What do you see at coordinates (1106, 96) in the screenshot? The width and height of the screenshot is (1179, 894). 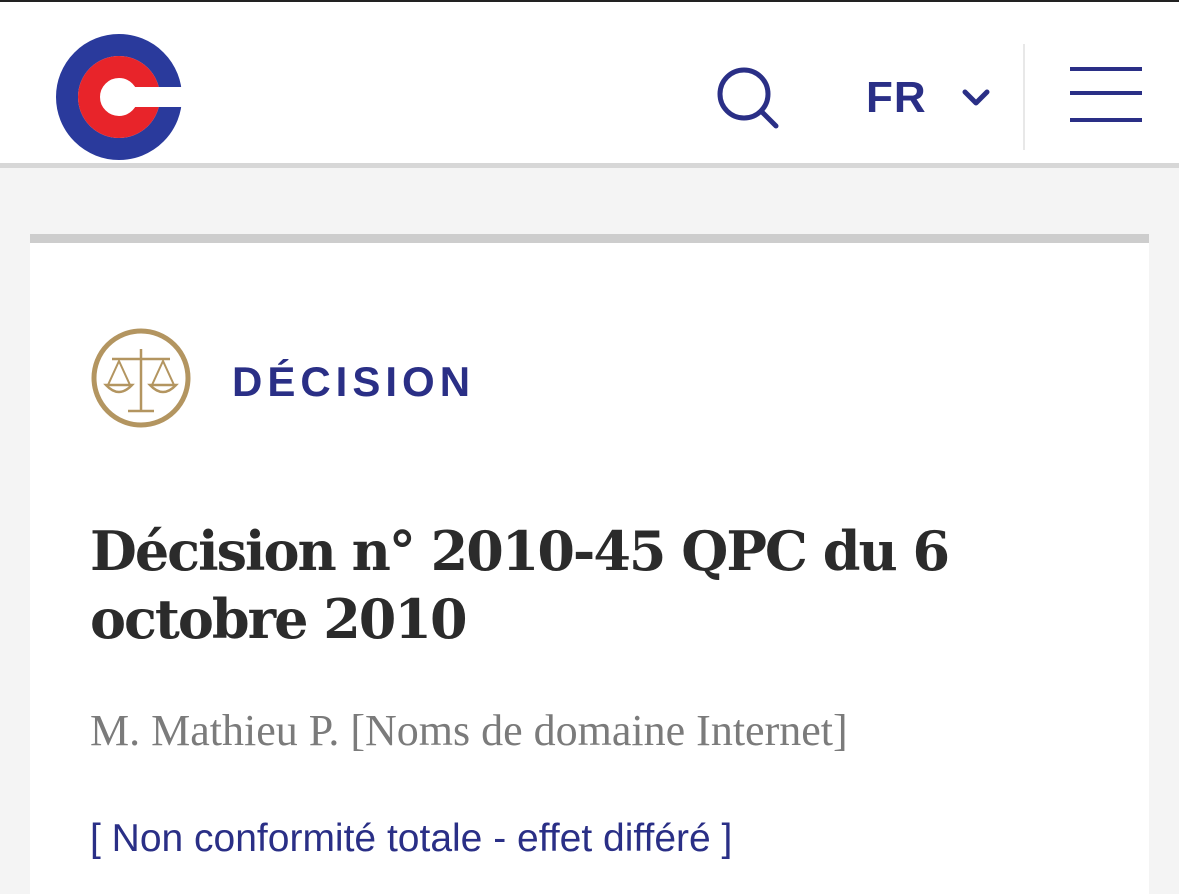 I see `menu-button` at bounding box center [1106, 96].